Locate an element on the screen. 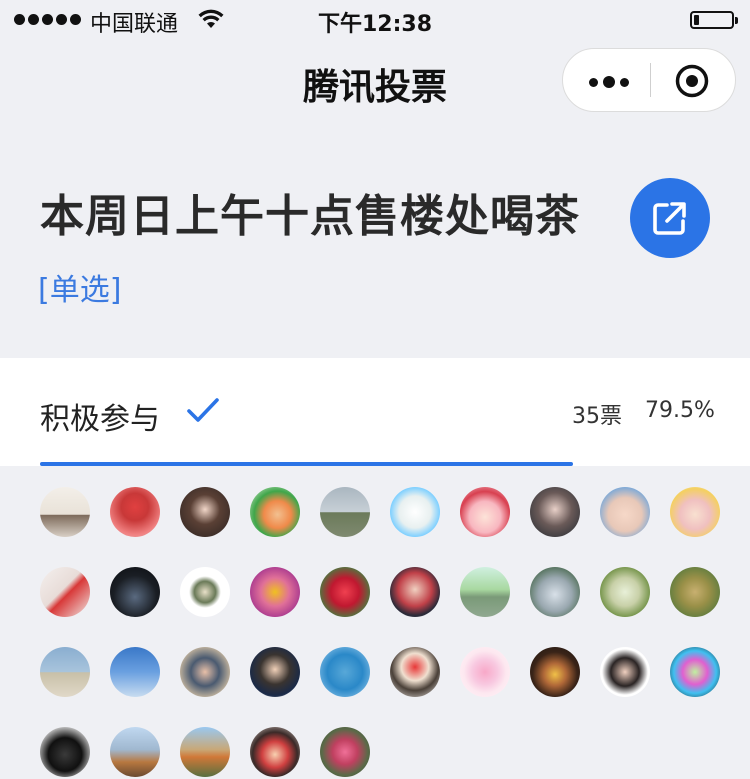 Image resolution: width=750 pixels, height=779 pixels. option-progress-bar is located at coordinates (375, 464).